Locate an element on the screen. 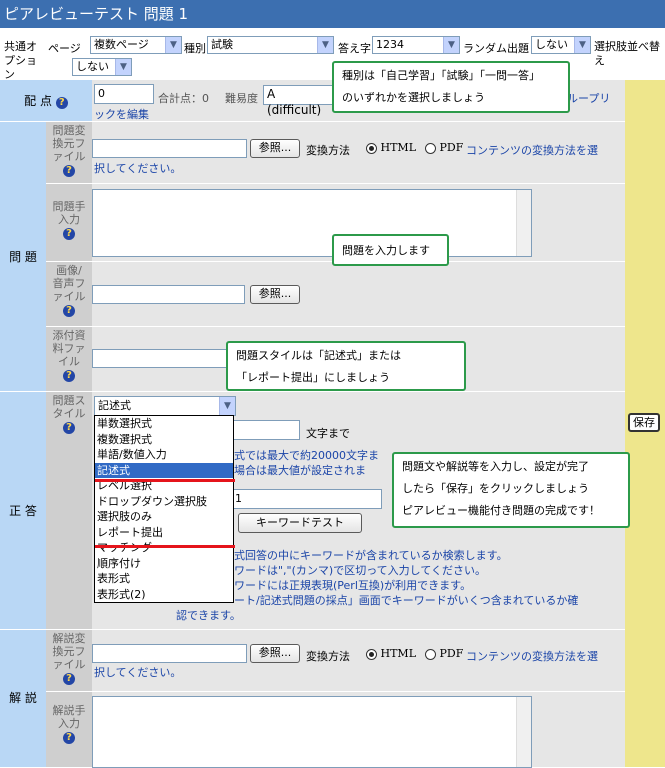 The width and height of the screenshot is (665, 768). random-select: しない ▼ is located at coordinates (561, 45).